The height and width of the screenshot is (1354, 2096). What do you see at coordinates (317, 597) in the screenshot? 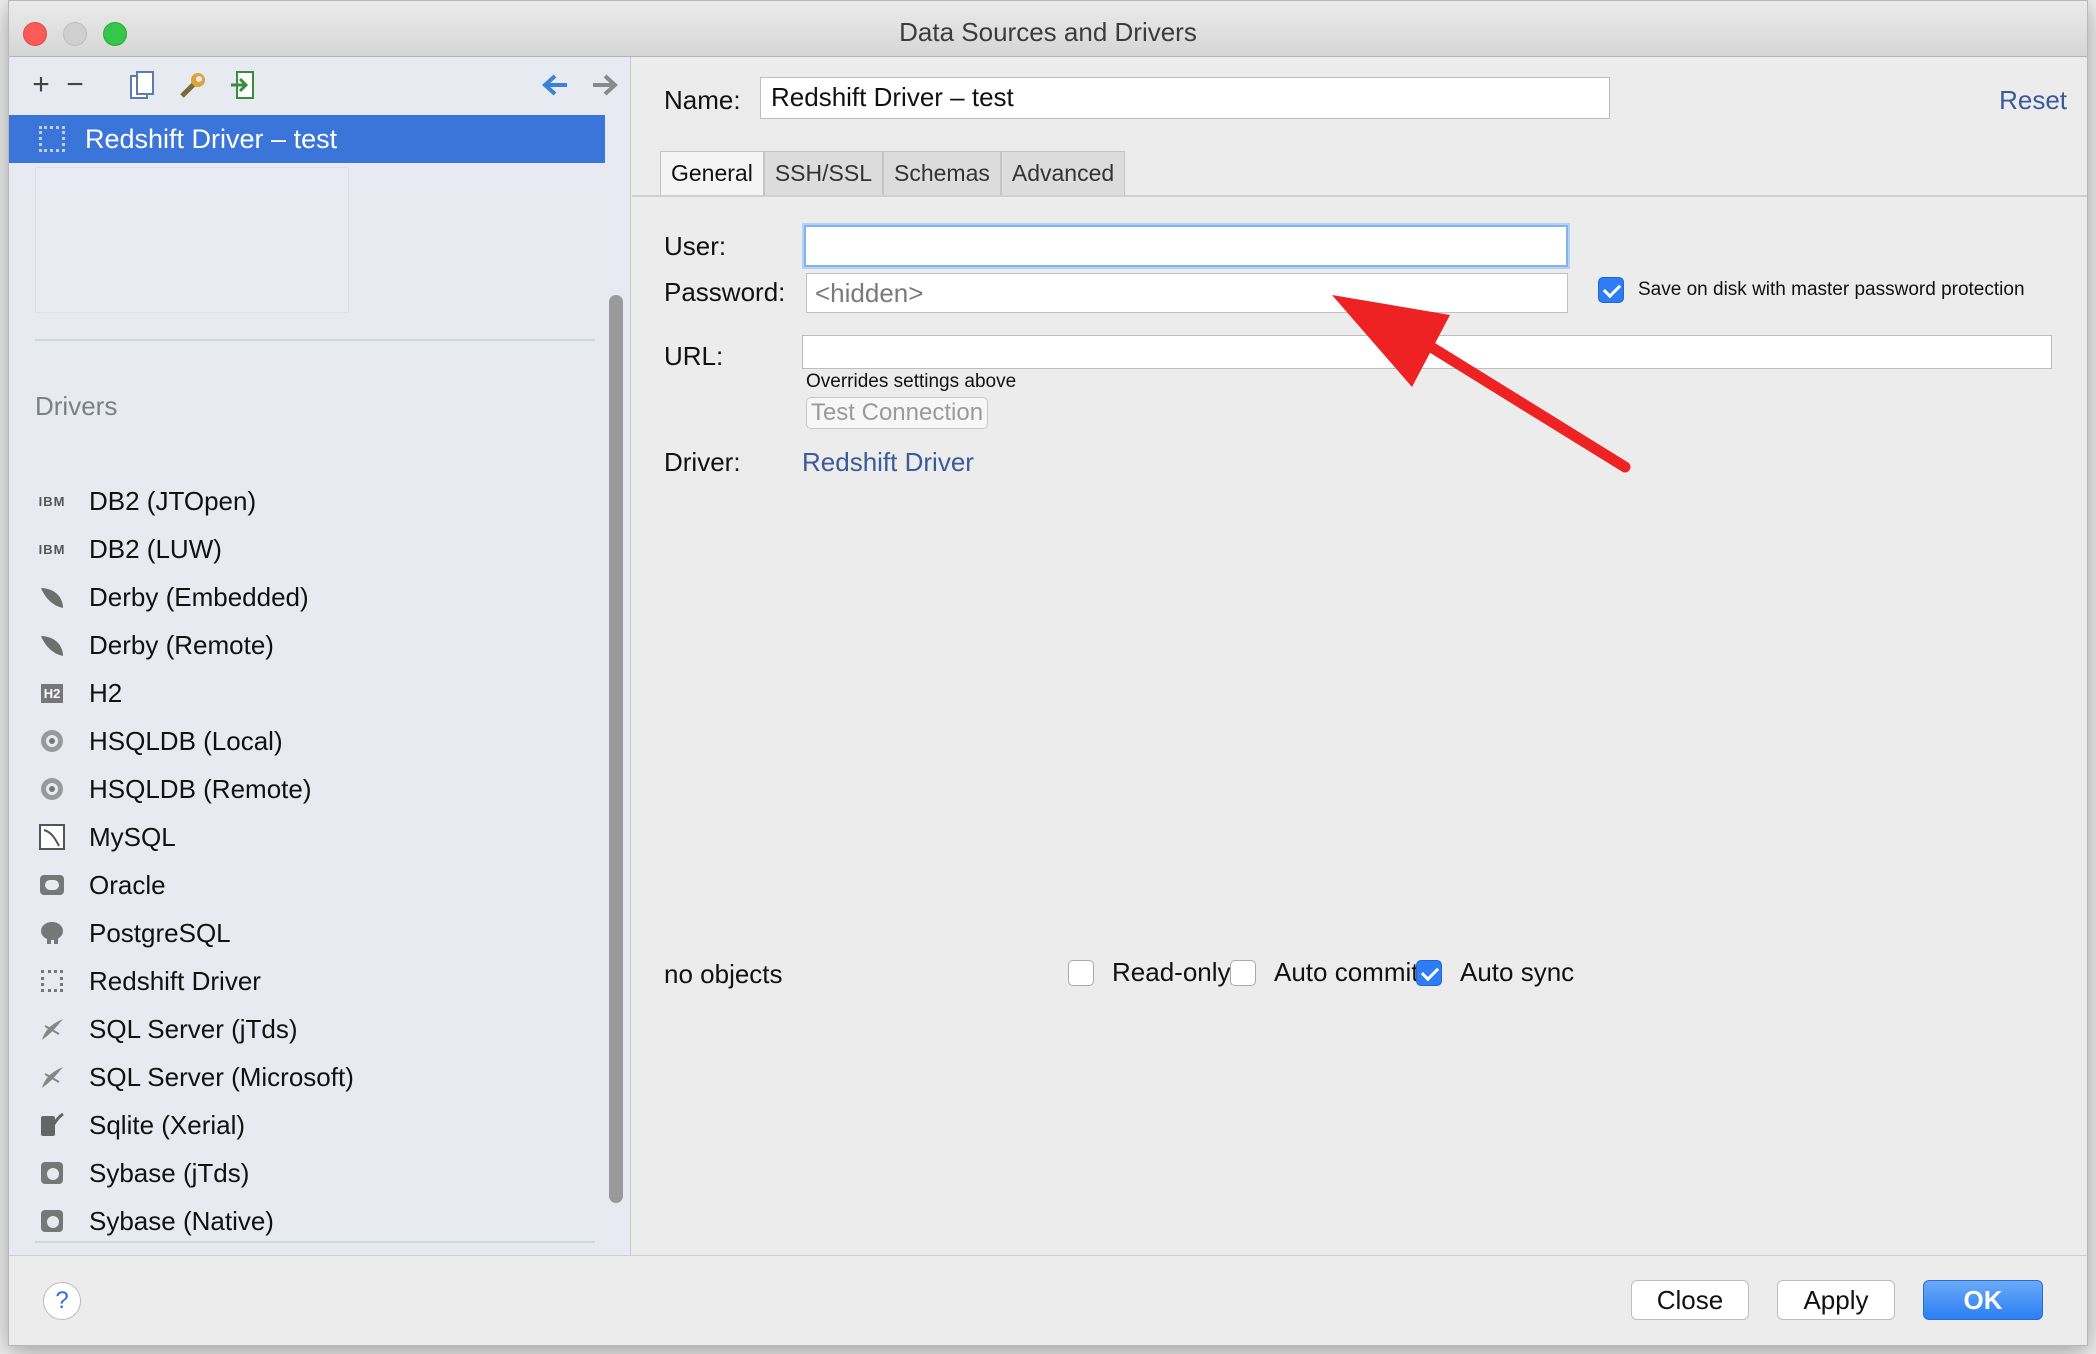
I see `driver-item-derby-embedded: Derby (Embedded)` at bounding box center [317, 597].